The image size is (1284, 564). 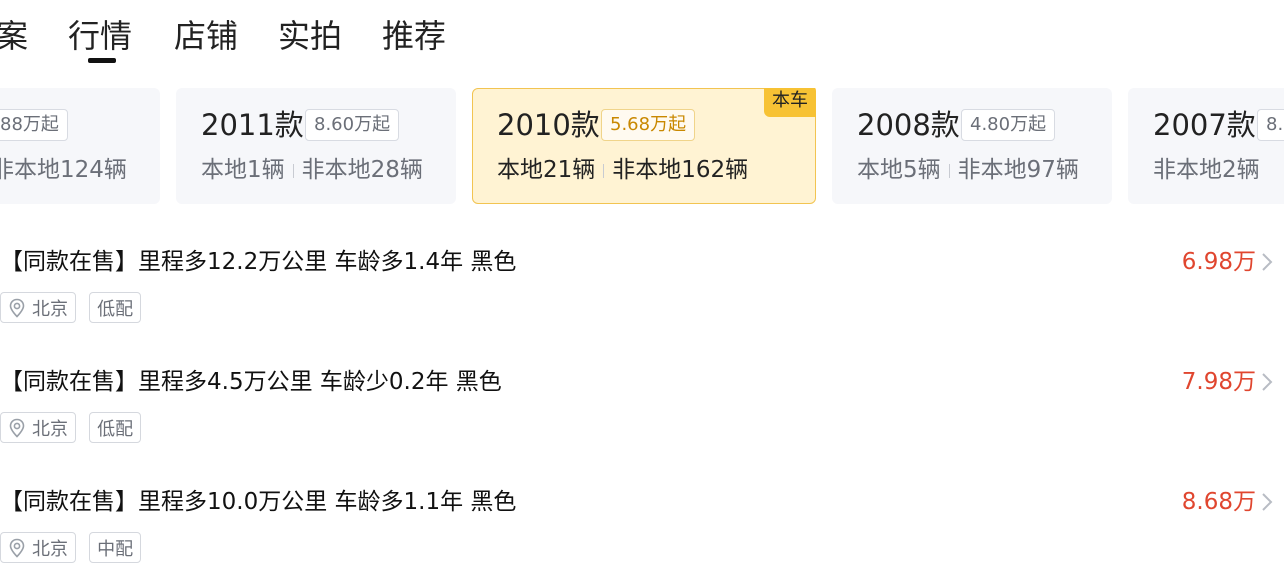 What do you see at coordinates (642, 522) in the screenshot?
I see `listing-row: 【同款在售】里程多10.0万公里 车龄多1.1年 黑色 8.68万 北京 中配` at bounding box center [642, 522].